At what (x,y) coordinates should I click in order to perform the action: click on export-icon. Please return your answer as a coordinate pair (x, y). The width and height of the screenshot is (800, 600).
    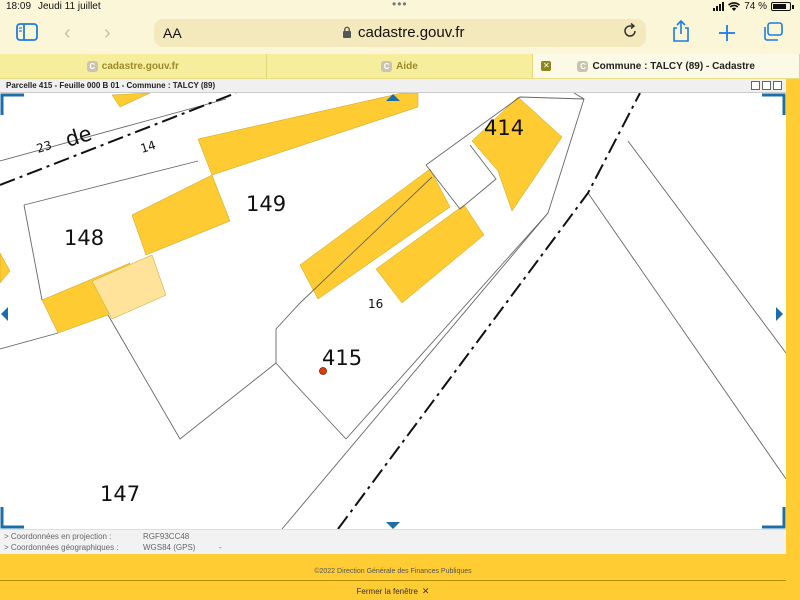
    Looking at the image, I should click on (766, 85).